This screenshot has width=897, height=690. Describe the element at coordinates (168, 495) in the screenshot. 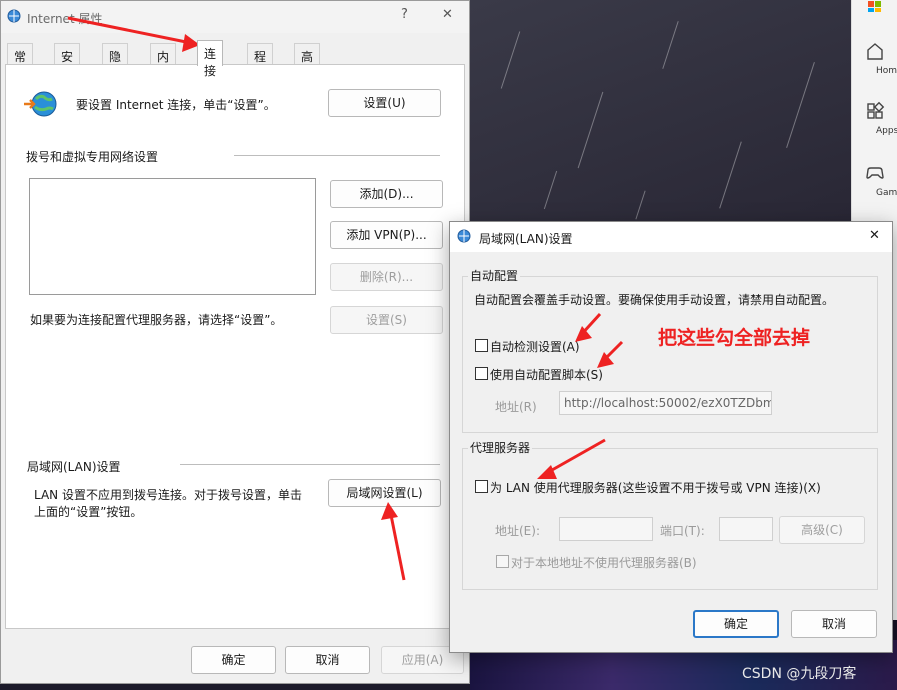

I see `lan-description-line1: LAN 设置不应用到拨号连接。对于拨号设置，单击` at that location.